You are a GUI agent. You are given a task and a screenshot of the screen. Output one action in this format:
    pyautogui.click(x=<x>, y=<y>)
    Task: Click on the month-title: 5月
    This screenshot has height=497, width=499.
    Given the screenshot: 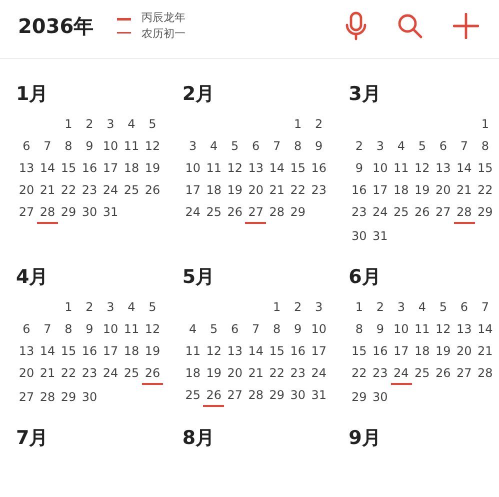 What is the action you would take?
    pyautogui.click(x=198, y=277)
    